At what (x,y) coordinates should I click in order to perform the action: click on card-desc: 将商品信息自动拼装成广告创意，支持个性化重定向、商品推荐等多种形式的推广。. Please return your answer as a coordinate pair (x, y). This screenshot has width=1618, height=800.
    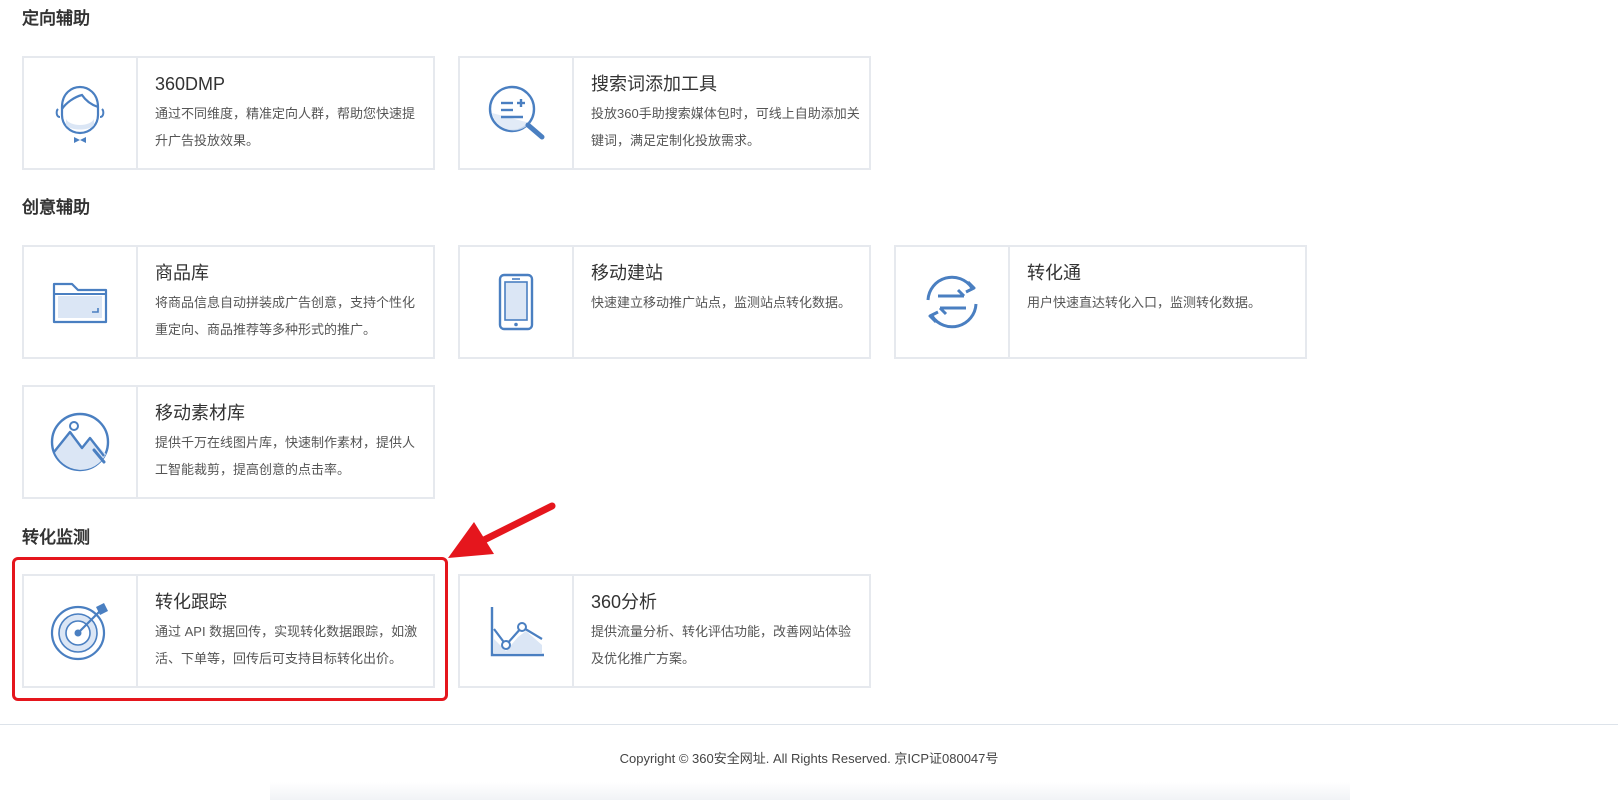
    Looking at the image, I should click on (285, 316).